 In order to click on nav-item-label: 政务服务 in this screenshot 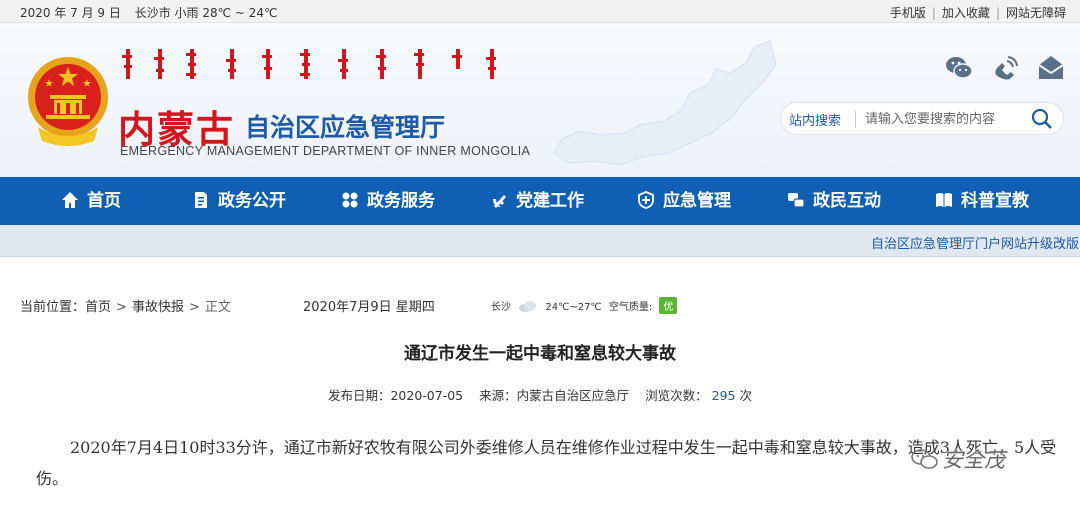, I will do `click(401, 201)`.